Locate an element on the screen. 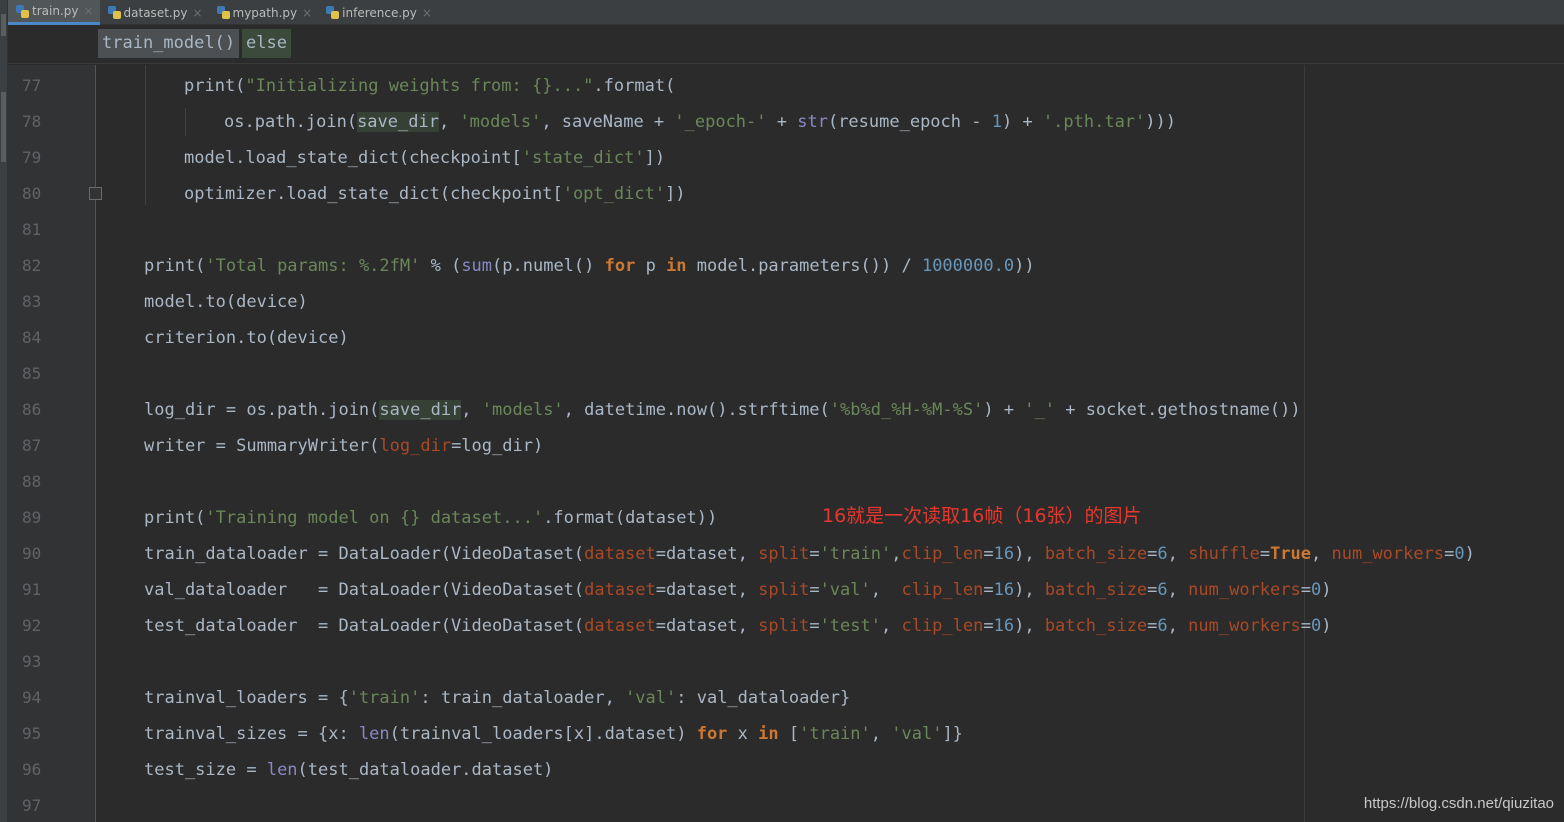  code-token: , saveName + is located at coordinates (608, 122).